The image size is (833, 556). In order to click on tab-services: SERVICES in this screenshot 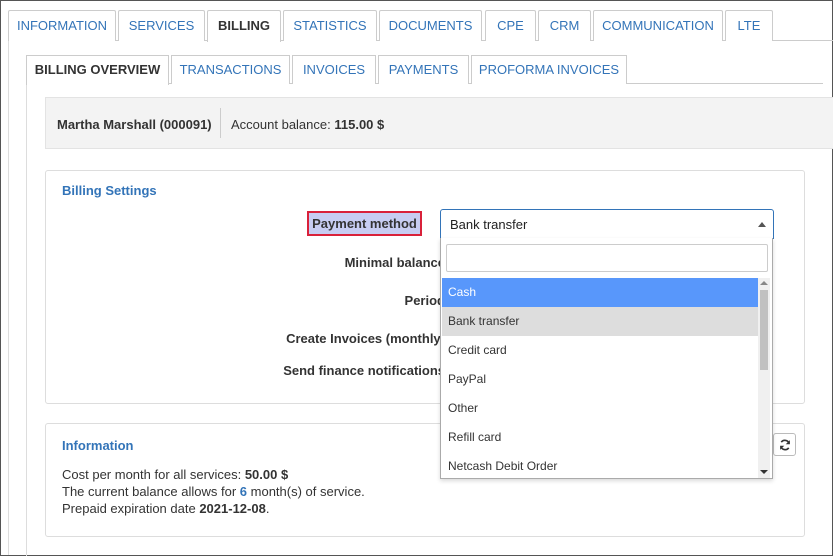, I will do `click(161, 25)`.